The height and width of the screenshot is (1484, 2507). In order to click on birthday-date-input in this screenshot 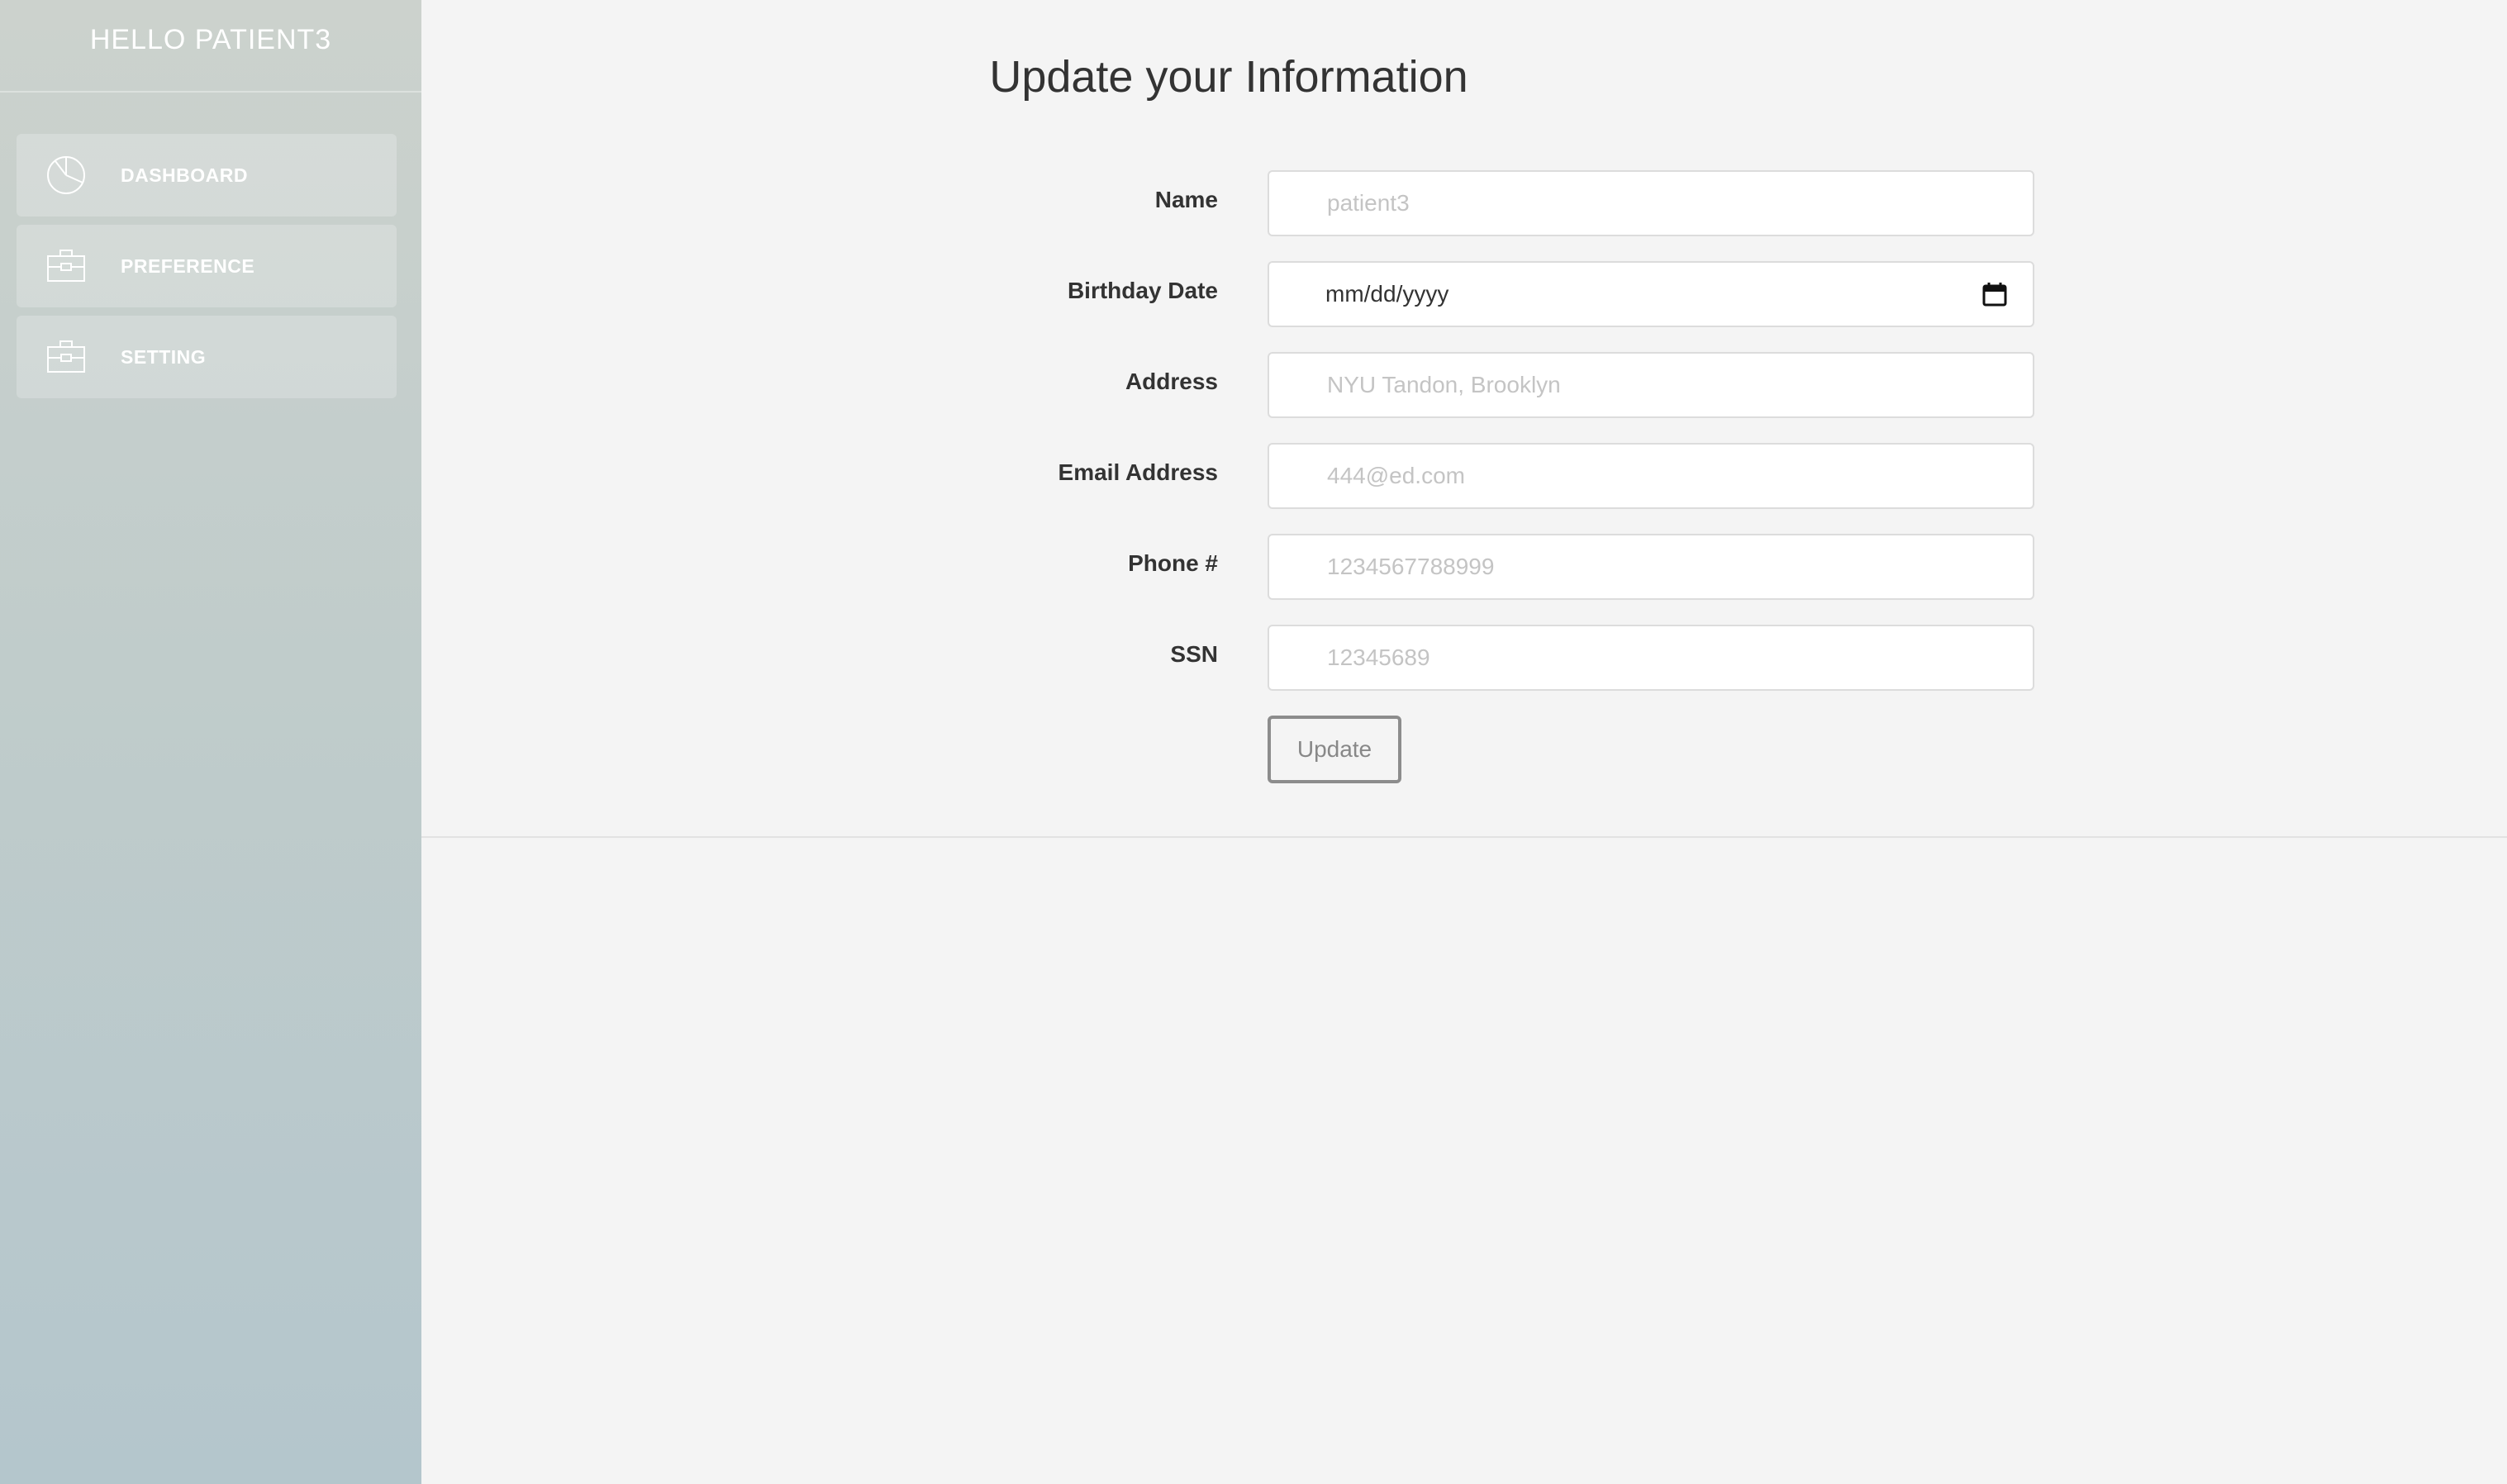, I will do `click(1651, 294)`.